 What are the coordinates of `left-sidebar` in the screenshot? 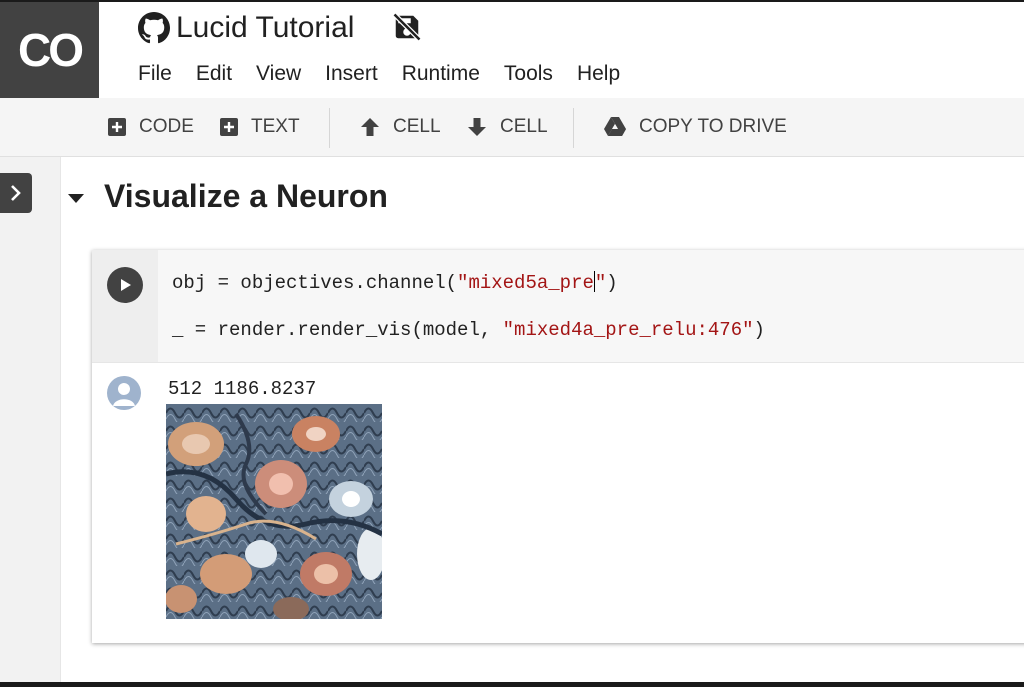 It's located at (30, 419).